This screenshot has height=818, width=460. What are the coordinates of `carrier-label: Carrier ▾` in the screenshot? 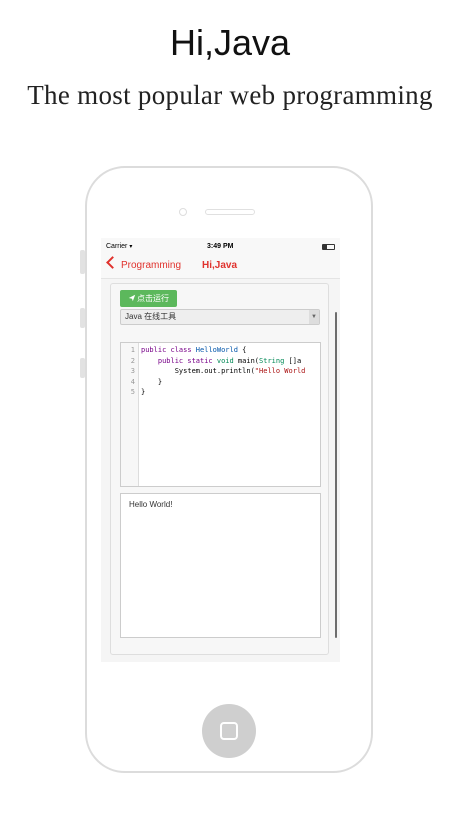 It's located at (119, 246).